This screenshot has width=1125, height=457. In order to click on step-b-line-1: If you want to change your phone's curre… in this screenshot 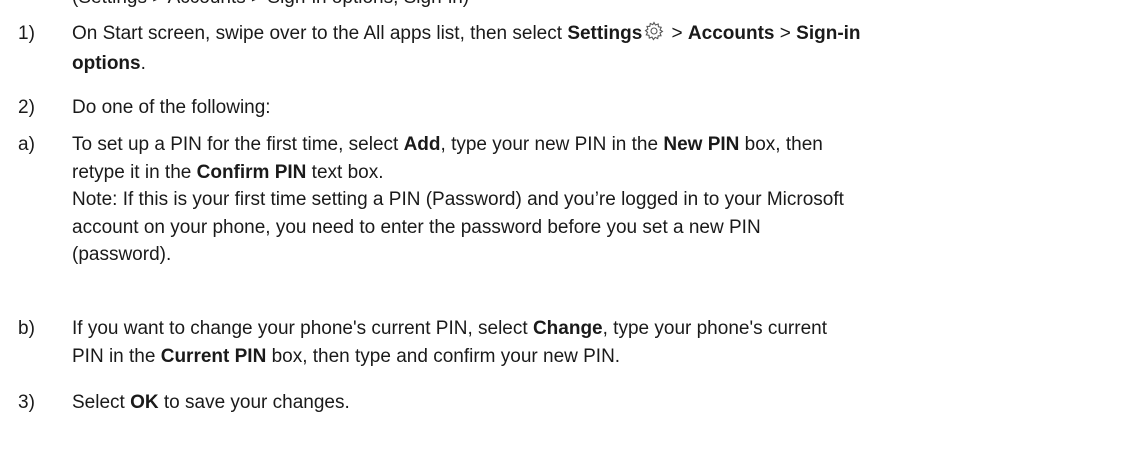, I will do `click(592, 329)`.